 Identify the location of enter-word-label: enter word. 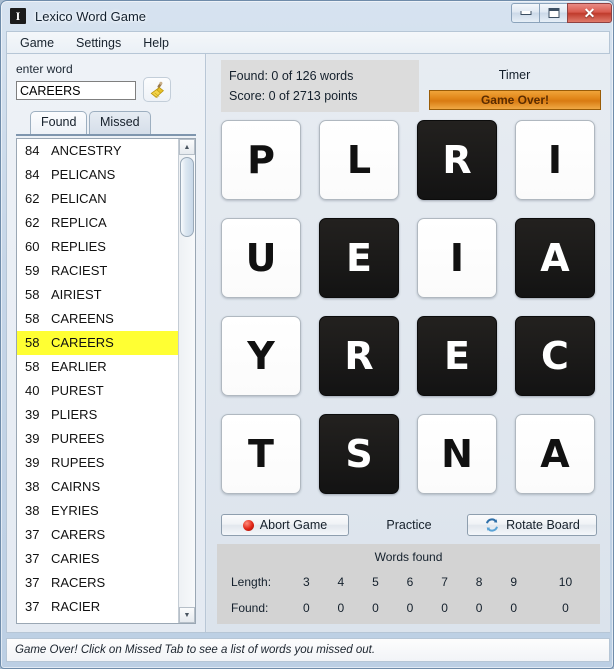
(44, 69).